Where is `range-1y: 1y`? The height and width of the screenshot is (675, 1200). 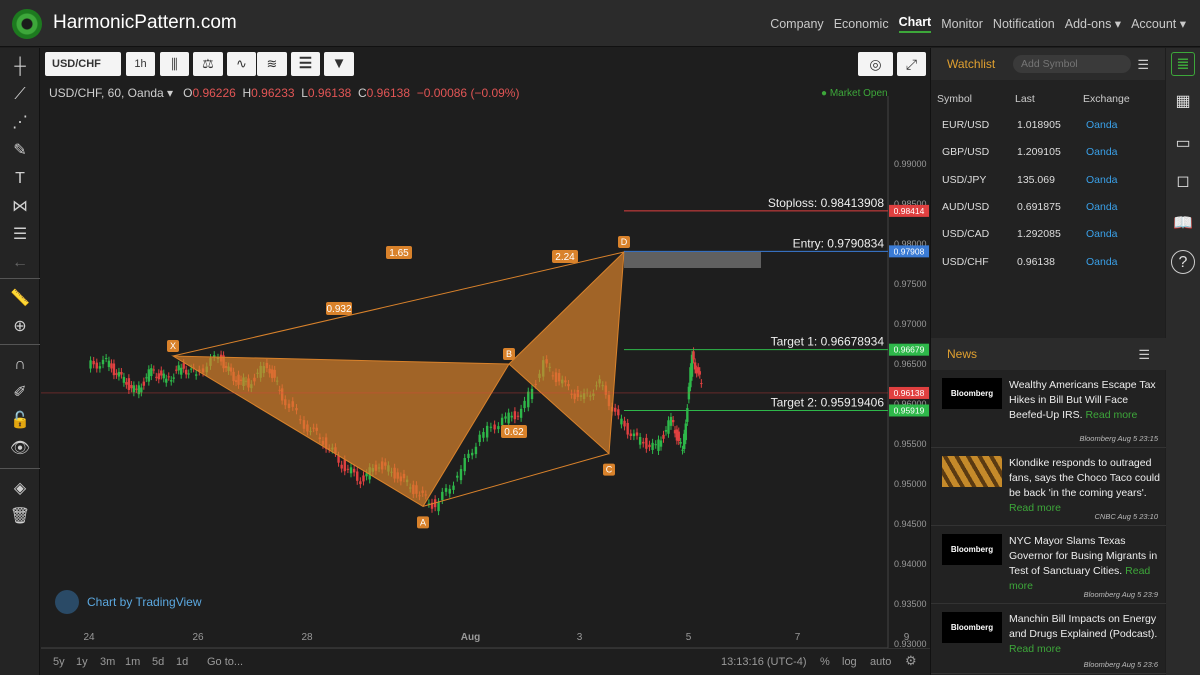
range-1y: 1y is located at coordinates (82, 662).